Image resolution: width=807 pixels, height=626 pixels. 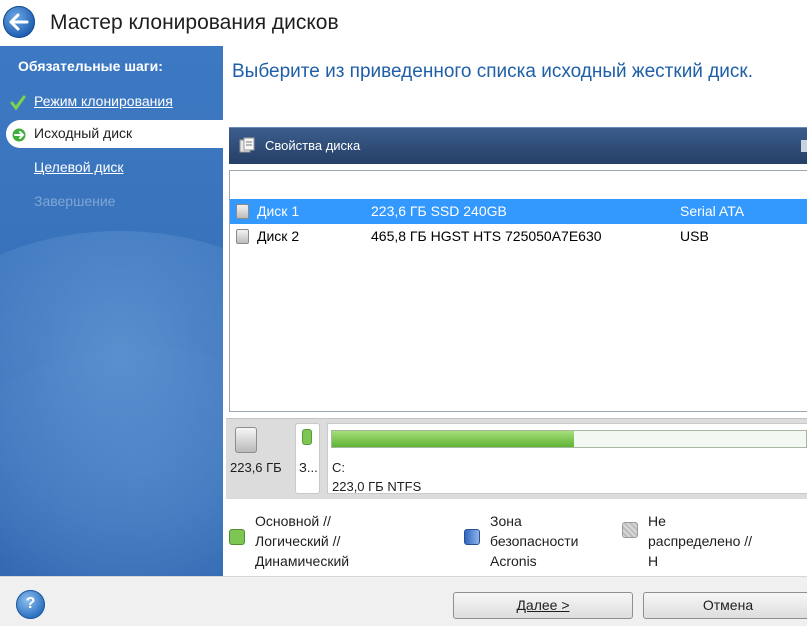 I want to click on cancel-button: Отмена, so click(x=725, y=605).